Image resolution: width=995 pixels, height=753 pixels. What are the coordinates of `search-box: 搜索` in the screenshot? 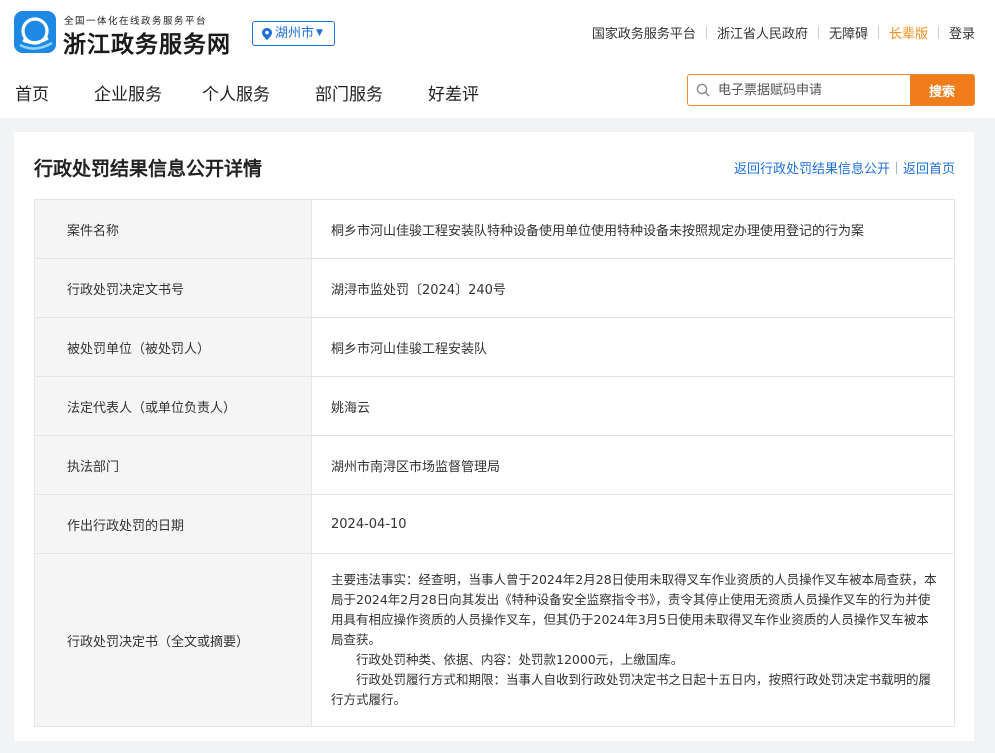 It's located at (831, 90).